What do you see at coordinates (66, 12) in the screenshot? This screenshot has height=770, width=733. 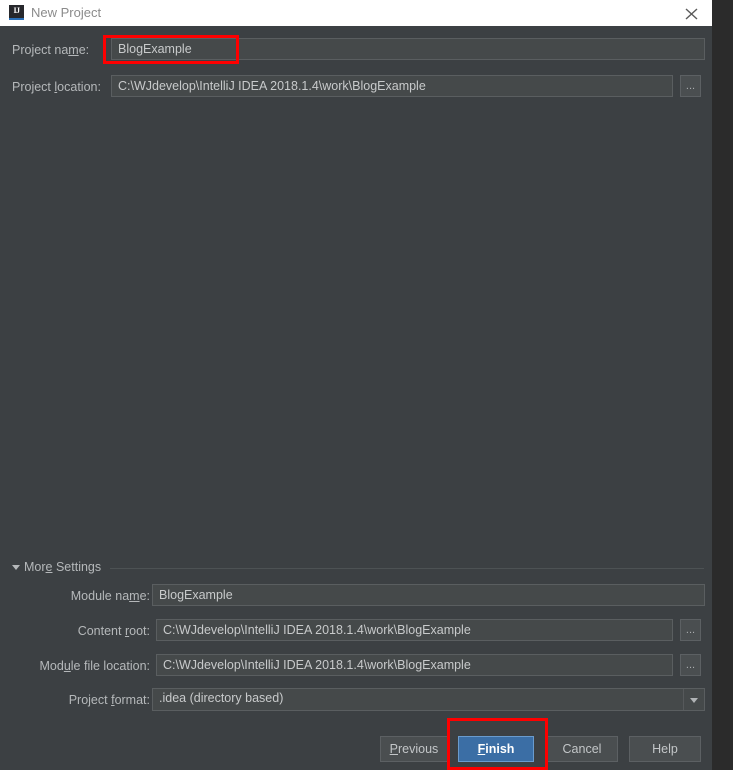 I see `dialog-title: New Project` at bounding box center [66, 12].